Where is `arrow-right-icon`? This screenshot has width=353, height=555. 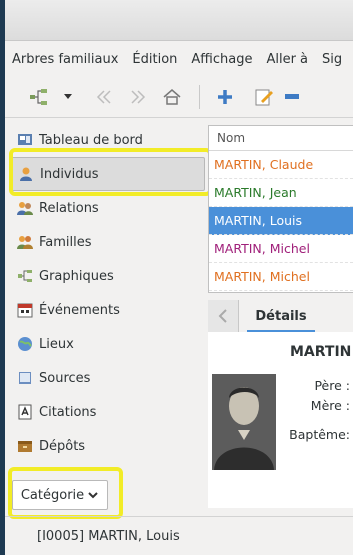 arrow-right-icon is located at coordinates (138, 97).